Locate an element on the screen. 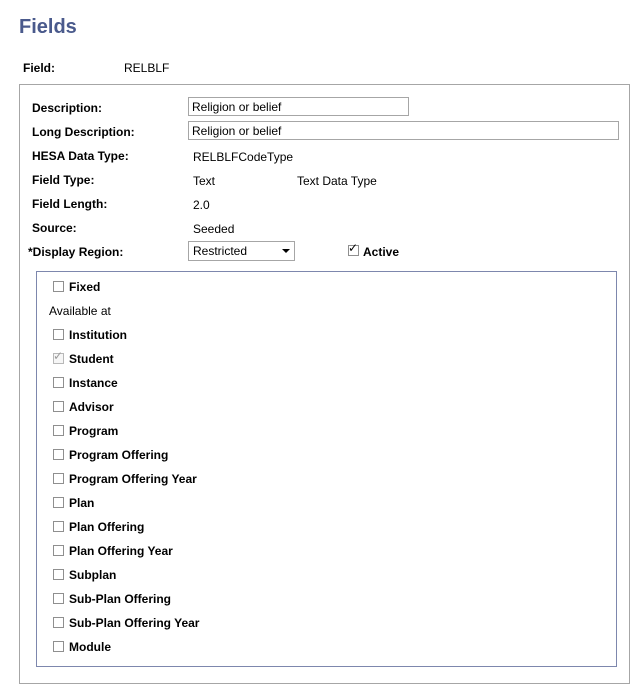  field-type-value: Text is located at coordinates (204, 181).